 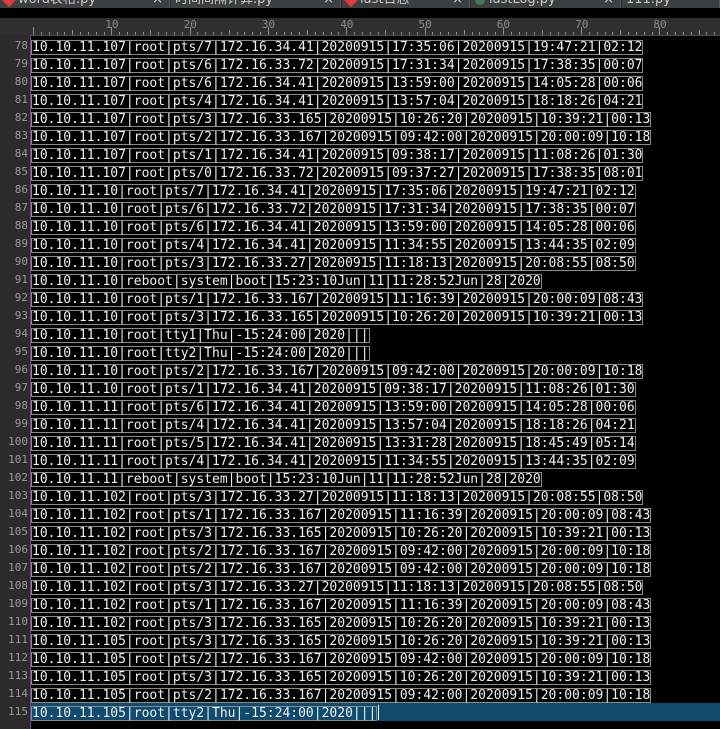 I want to click on line-number: 81, so click(x=21, y=99).